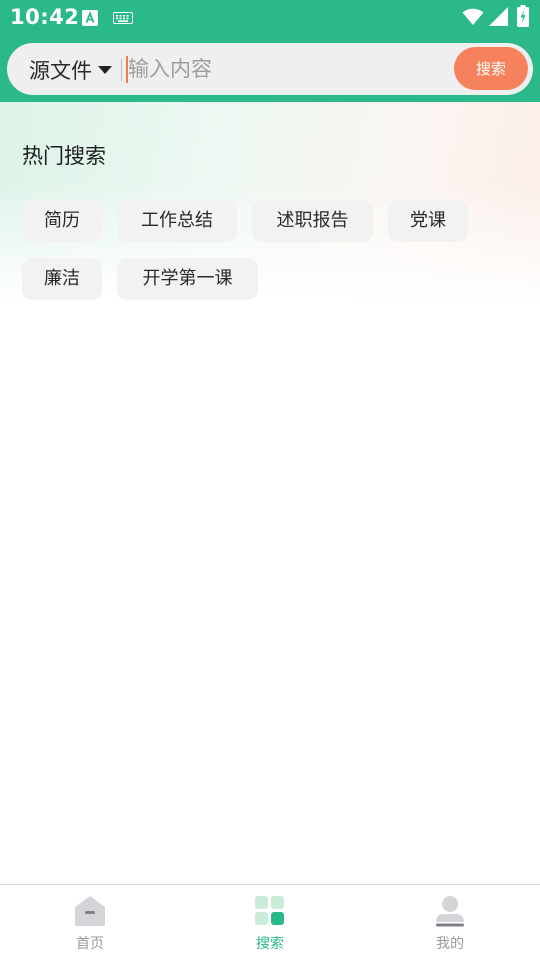 This screenshot has height=960, width=540. I want to click on hot-search-tag: 廉洁, so click(62, 279).